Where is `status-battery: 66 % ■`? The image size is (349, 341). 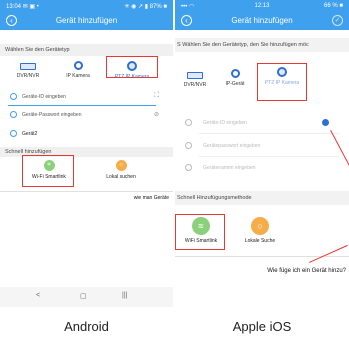
status-battery: 66 % ■ is located at coordinates (333, 6).